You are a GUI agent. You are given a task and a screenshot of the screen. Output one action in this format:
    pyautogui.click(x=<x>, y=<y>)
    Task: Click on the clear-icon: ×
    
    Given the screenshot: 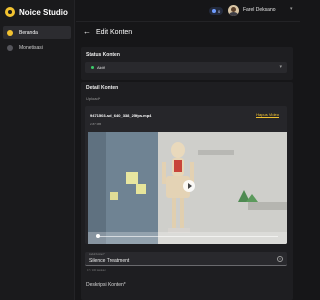 What is the action you would take?
    pyautogui.click(x=280, y=259)
    